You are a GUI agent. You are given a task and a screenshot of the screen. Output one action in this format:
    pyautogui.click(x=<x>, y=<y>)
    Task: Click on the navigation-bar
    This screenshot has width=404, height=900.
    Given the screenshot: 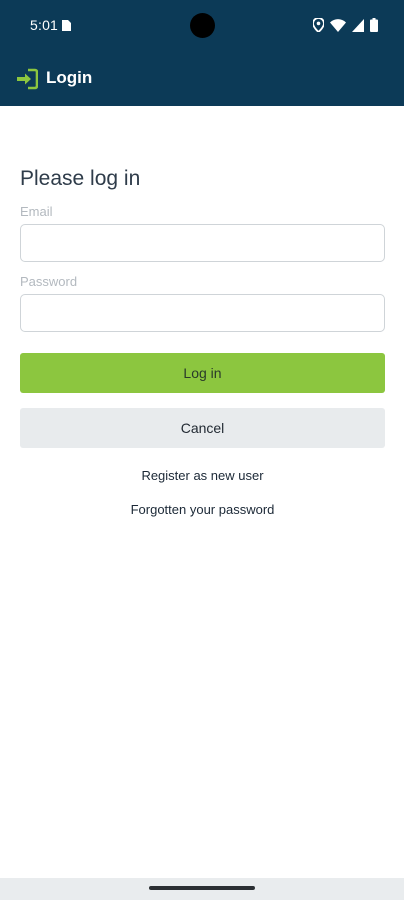 What is the action you would take?
    pyautogui.click(x=202, y=889)
    